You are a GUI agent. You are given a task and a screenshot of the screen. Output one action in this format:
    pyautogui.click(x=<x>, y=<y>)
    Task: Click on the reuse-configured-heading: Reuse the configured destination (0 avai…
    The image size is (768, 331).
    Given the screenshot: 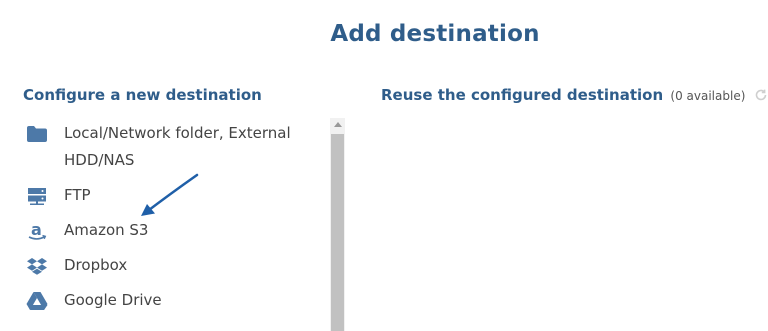 What is the action you would take?
    pyautogui.click(x=574, y=96)
    